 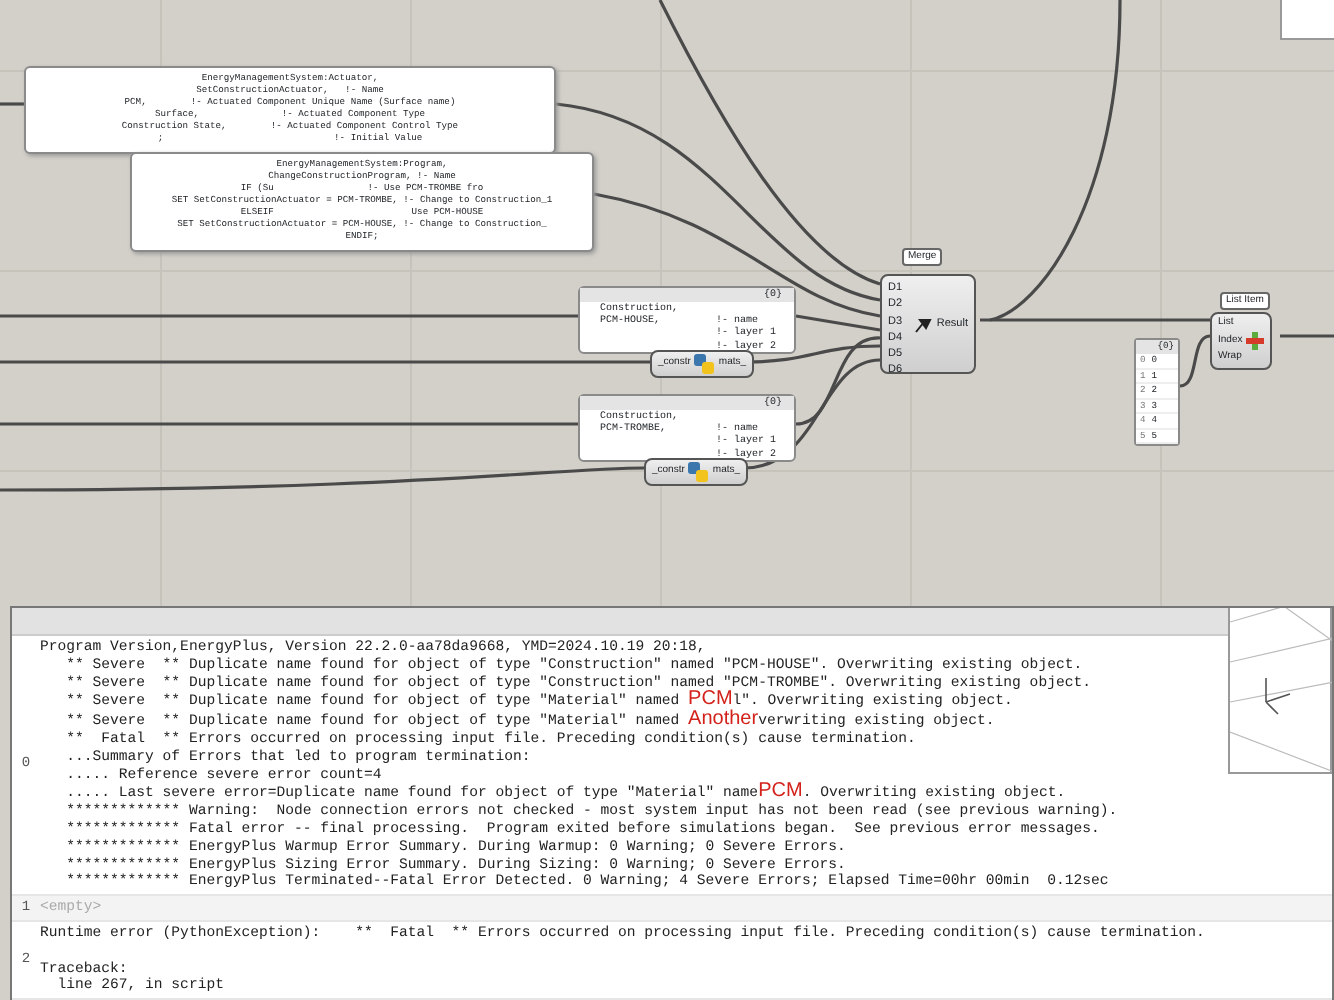 I want to click on list-item-icon, so click(x=1255, y=340).